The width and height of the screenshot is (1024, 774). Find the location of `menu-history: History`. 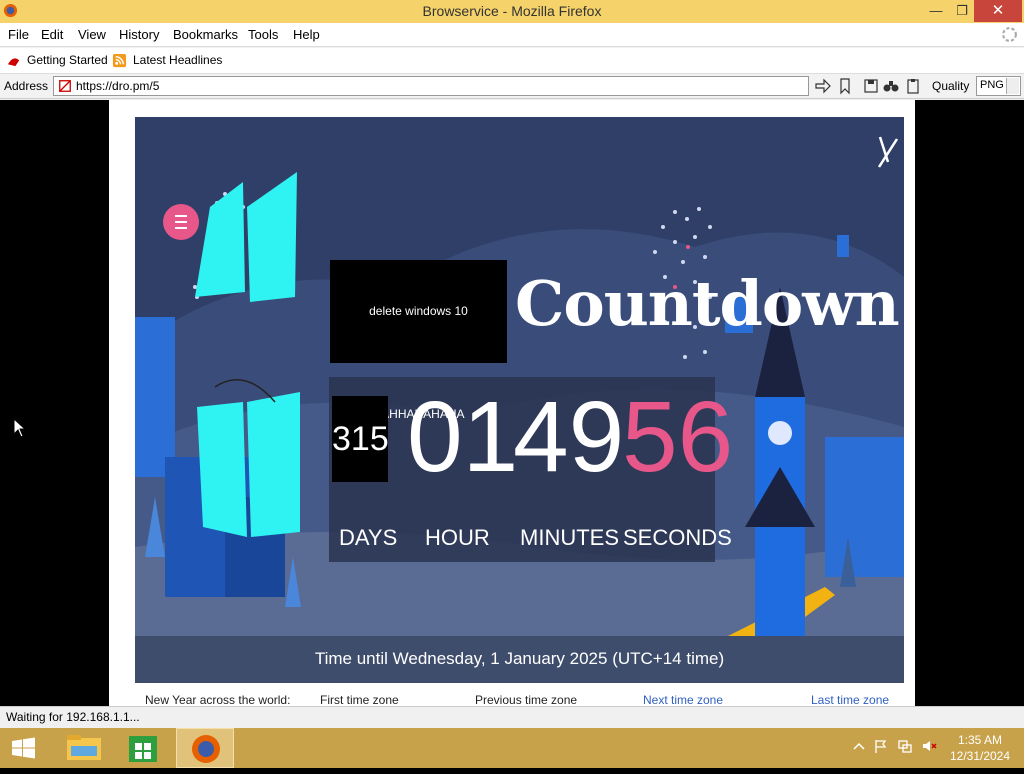

menu-history: History is located at coordinates (139, 34).